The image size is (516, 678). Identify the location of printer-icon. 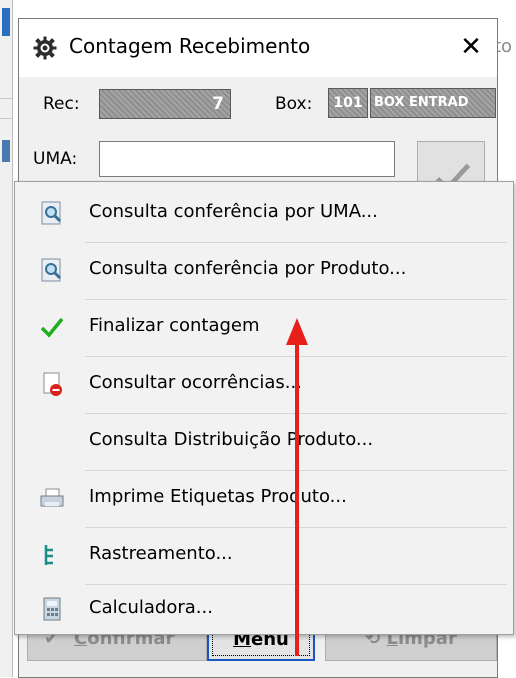
(52, 497).